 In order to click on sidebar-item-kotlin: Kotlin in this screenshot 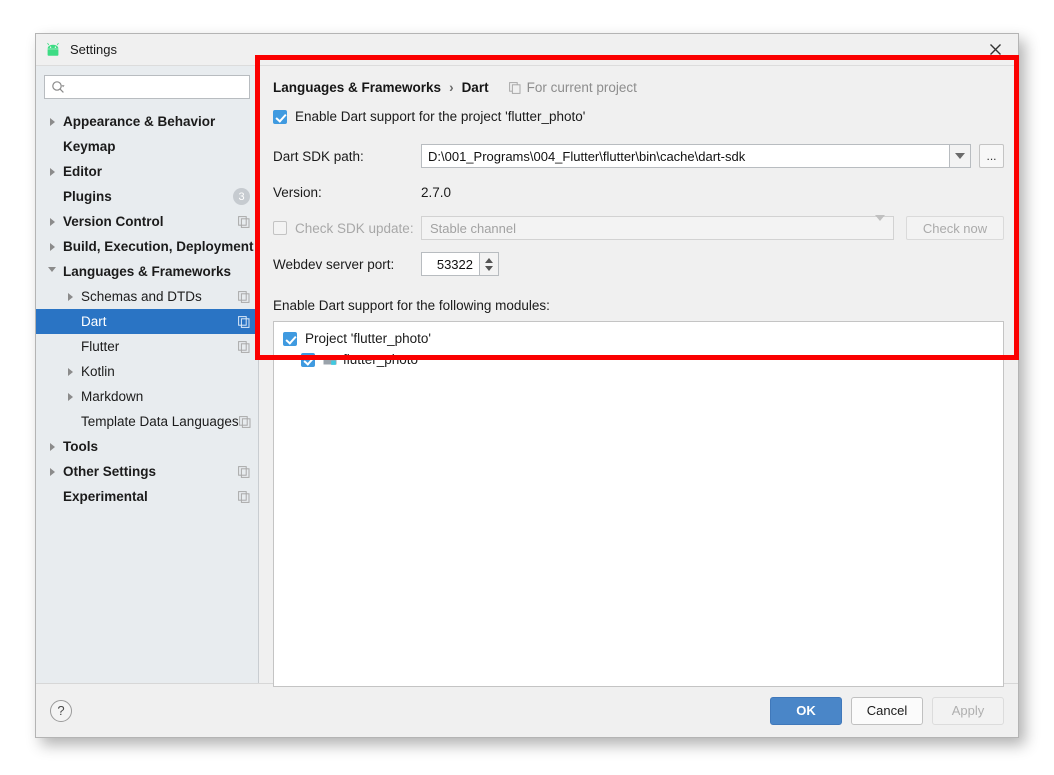, I will do `click(147, 371)`.